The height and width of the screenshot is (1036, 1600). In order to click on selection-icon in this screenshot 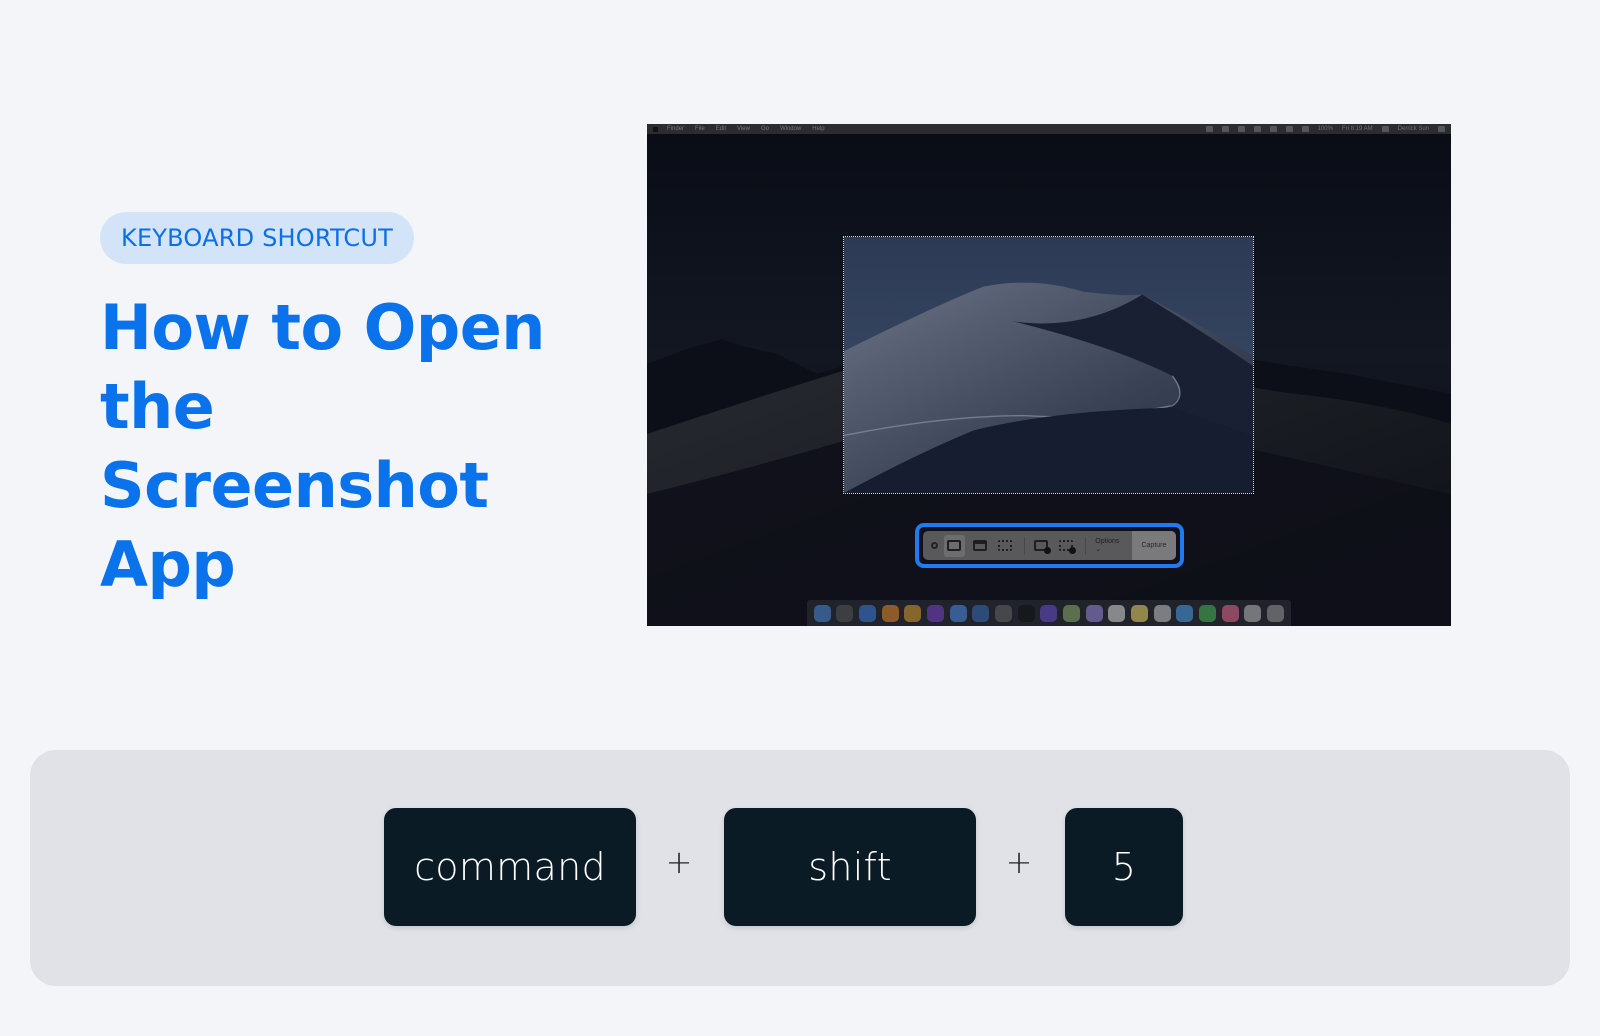, I will do `click(1004, 545)`.